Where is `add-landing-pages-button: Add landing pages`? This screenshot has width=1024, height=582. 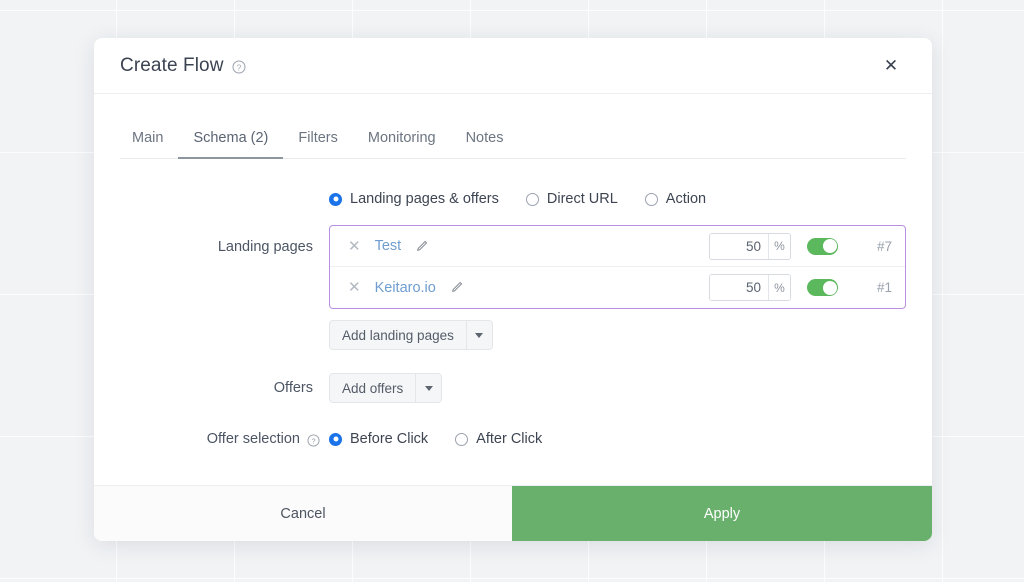 add-landing-pages-button: Add landing pages is located at coordinates (411, 335).